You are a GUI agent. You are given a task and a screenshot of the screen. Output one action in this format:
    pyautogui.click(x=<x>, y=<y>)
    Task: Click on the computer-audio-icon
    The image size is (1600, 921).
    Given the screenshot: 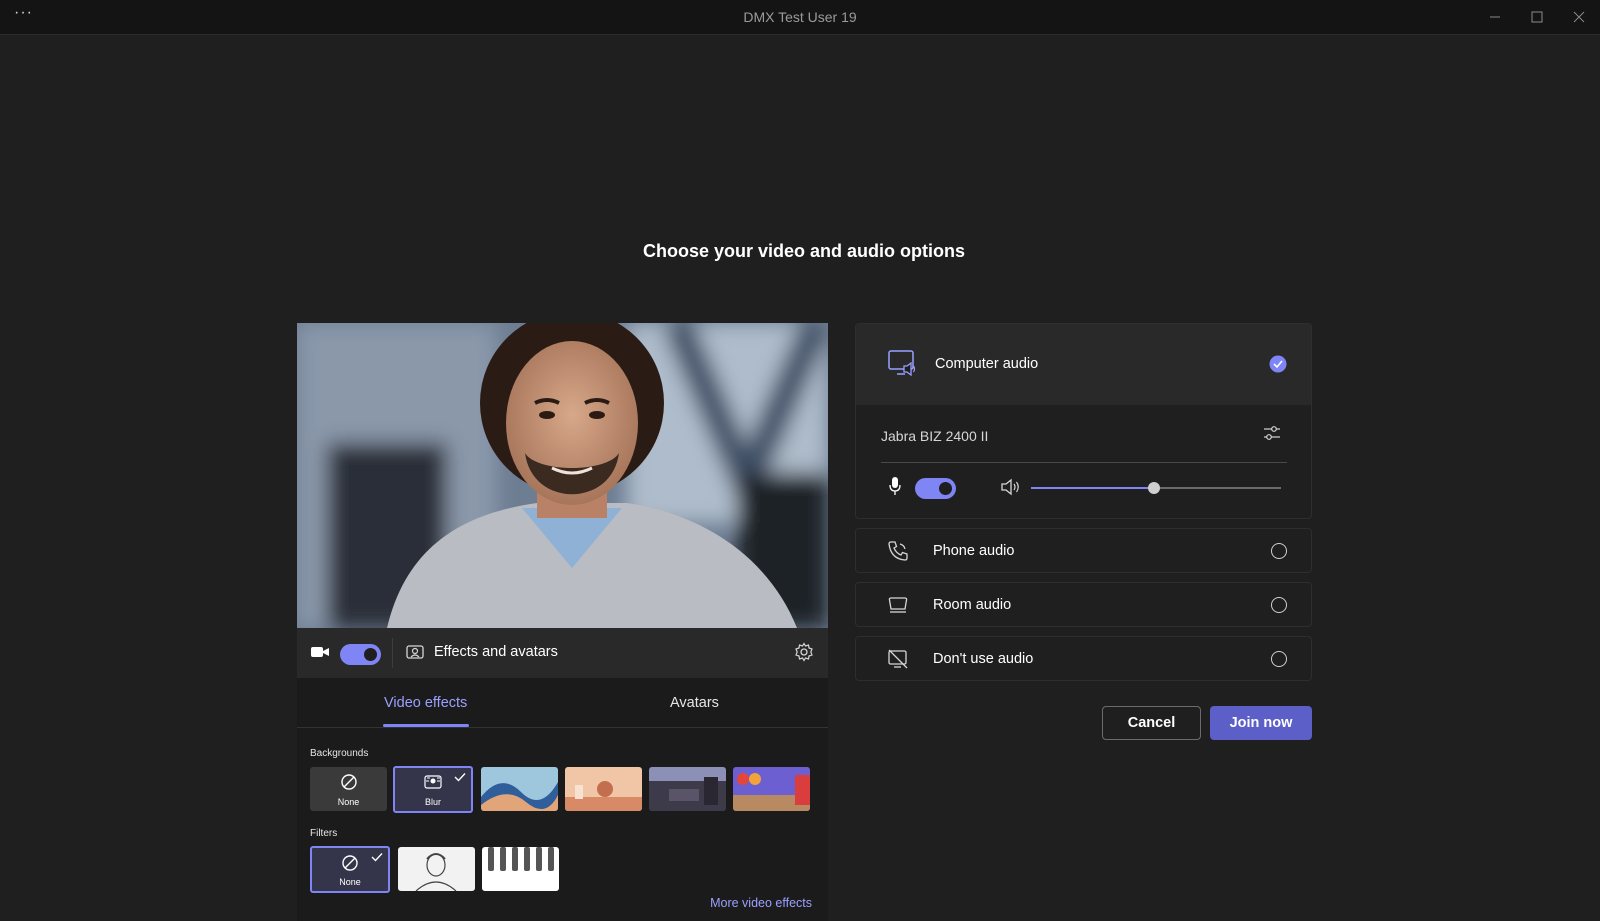 What is the action you would take?
    pyautogui.click(x=902, y=363)
    